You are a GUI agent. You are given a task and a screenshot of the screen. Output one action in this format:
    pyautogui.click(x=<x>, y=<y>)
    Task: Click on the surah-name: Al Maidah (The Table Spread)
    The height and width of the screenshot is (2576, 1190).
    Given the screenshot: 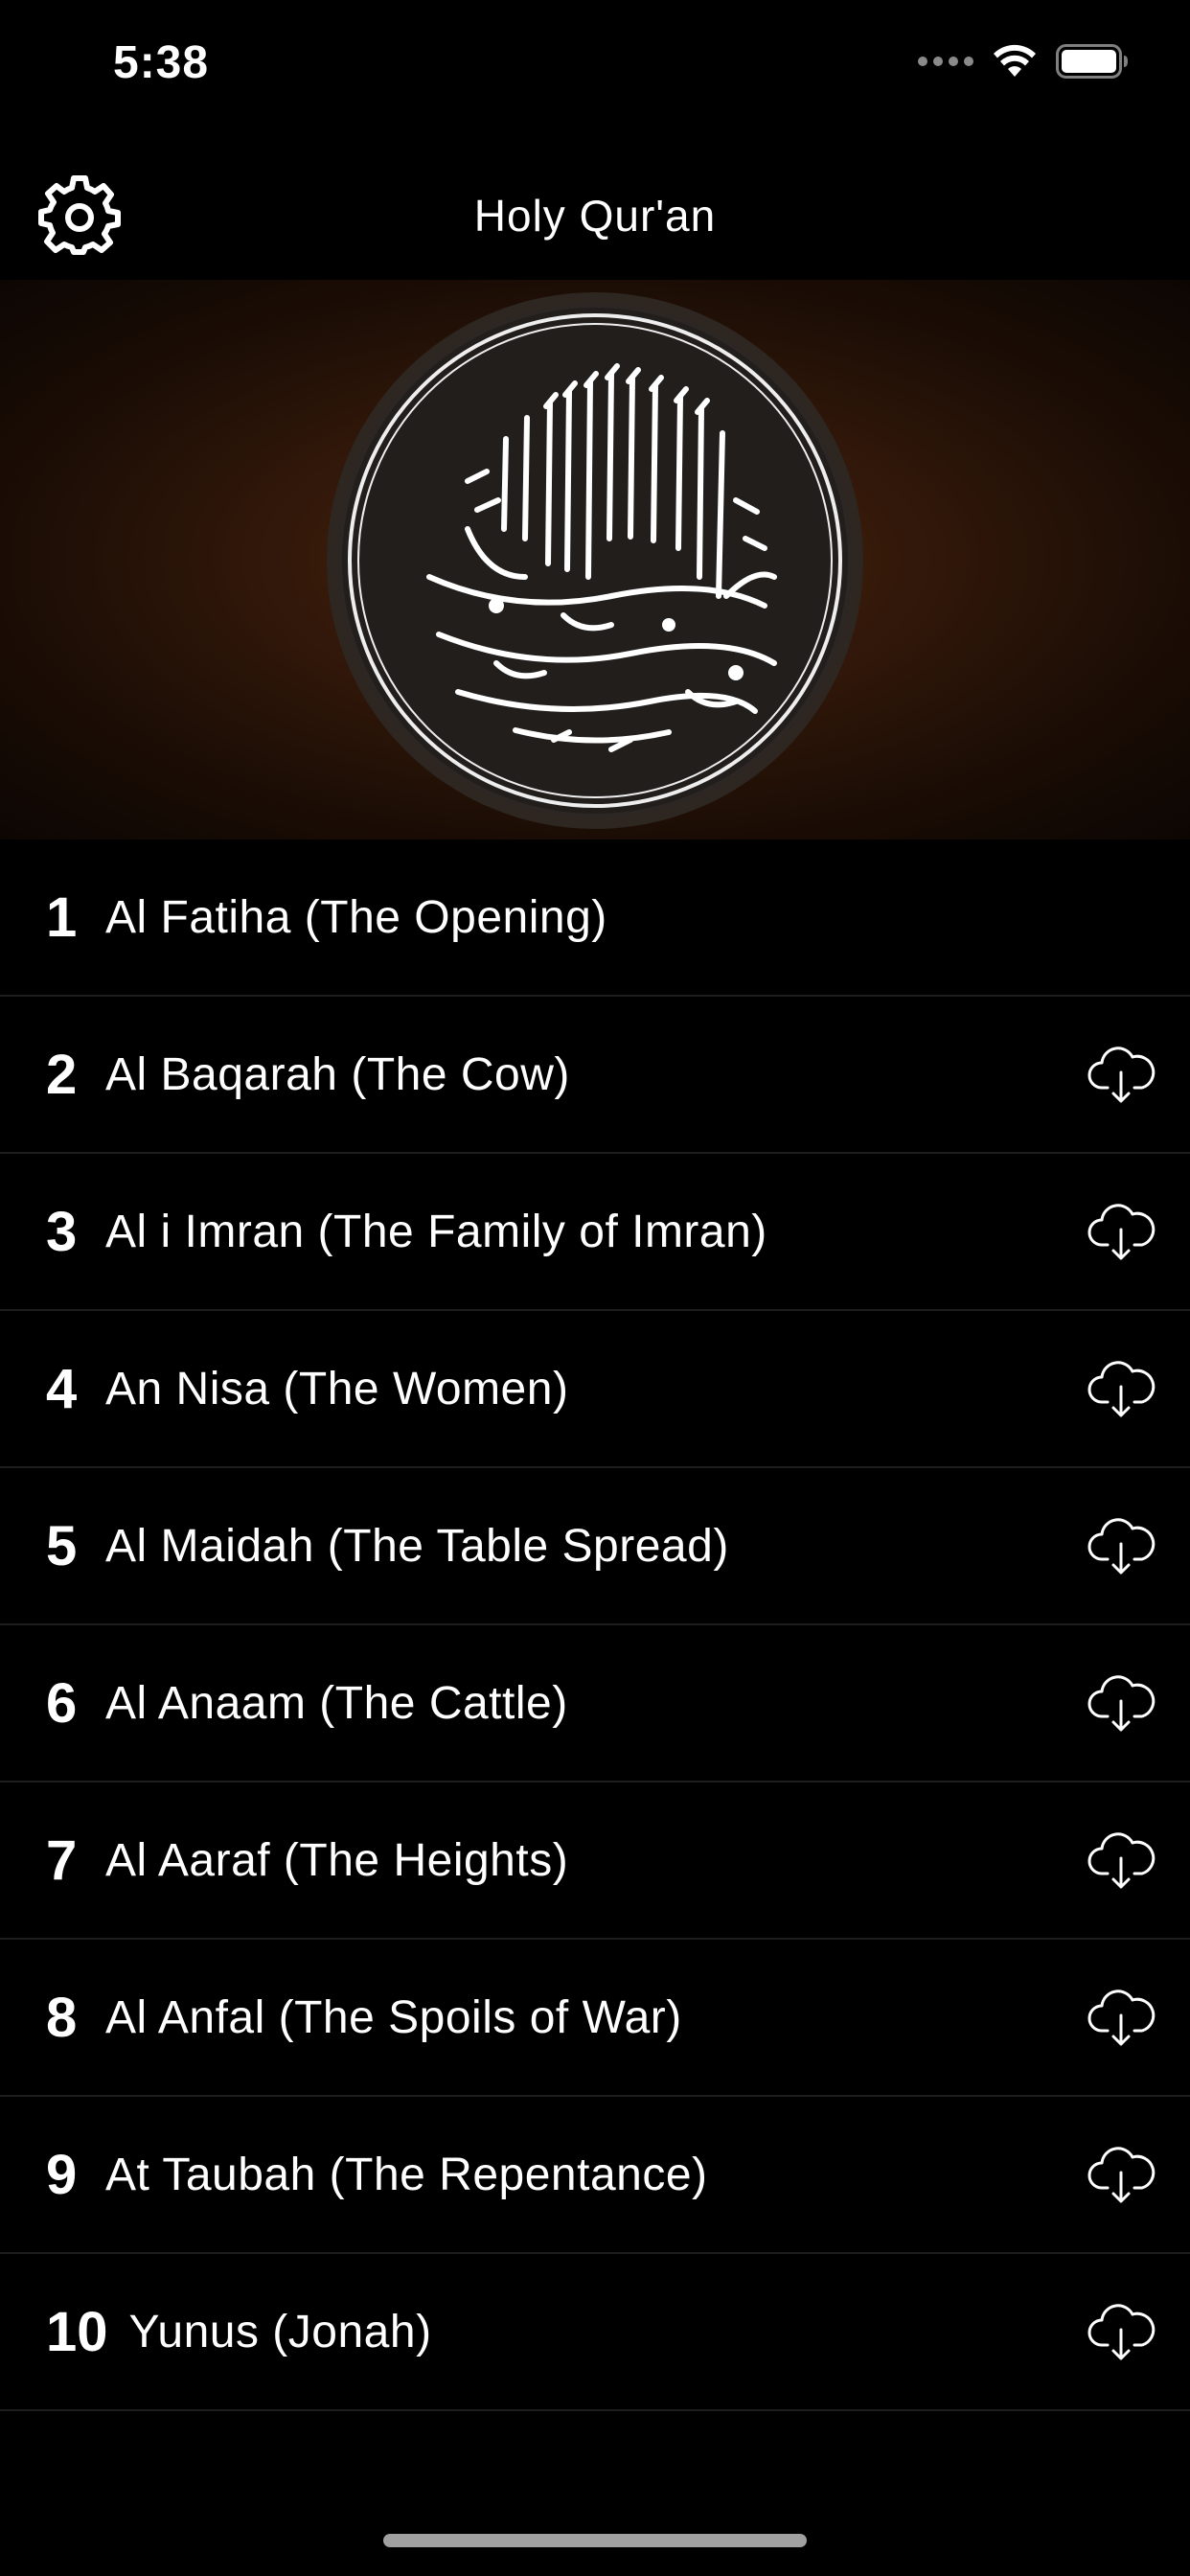 What is the action you would take?
    pyautogui.click(x=417, y=1546)
    